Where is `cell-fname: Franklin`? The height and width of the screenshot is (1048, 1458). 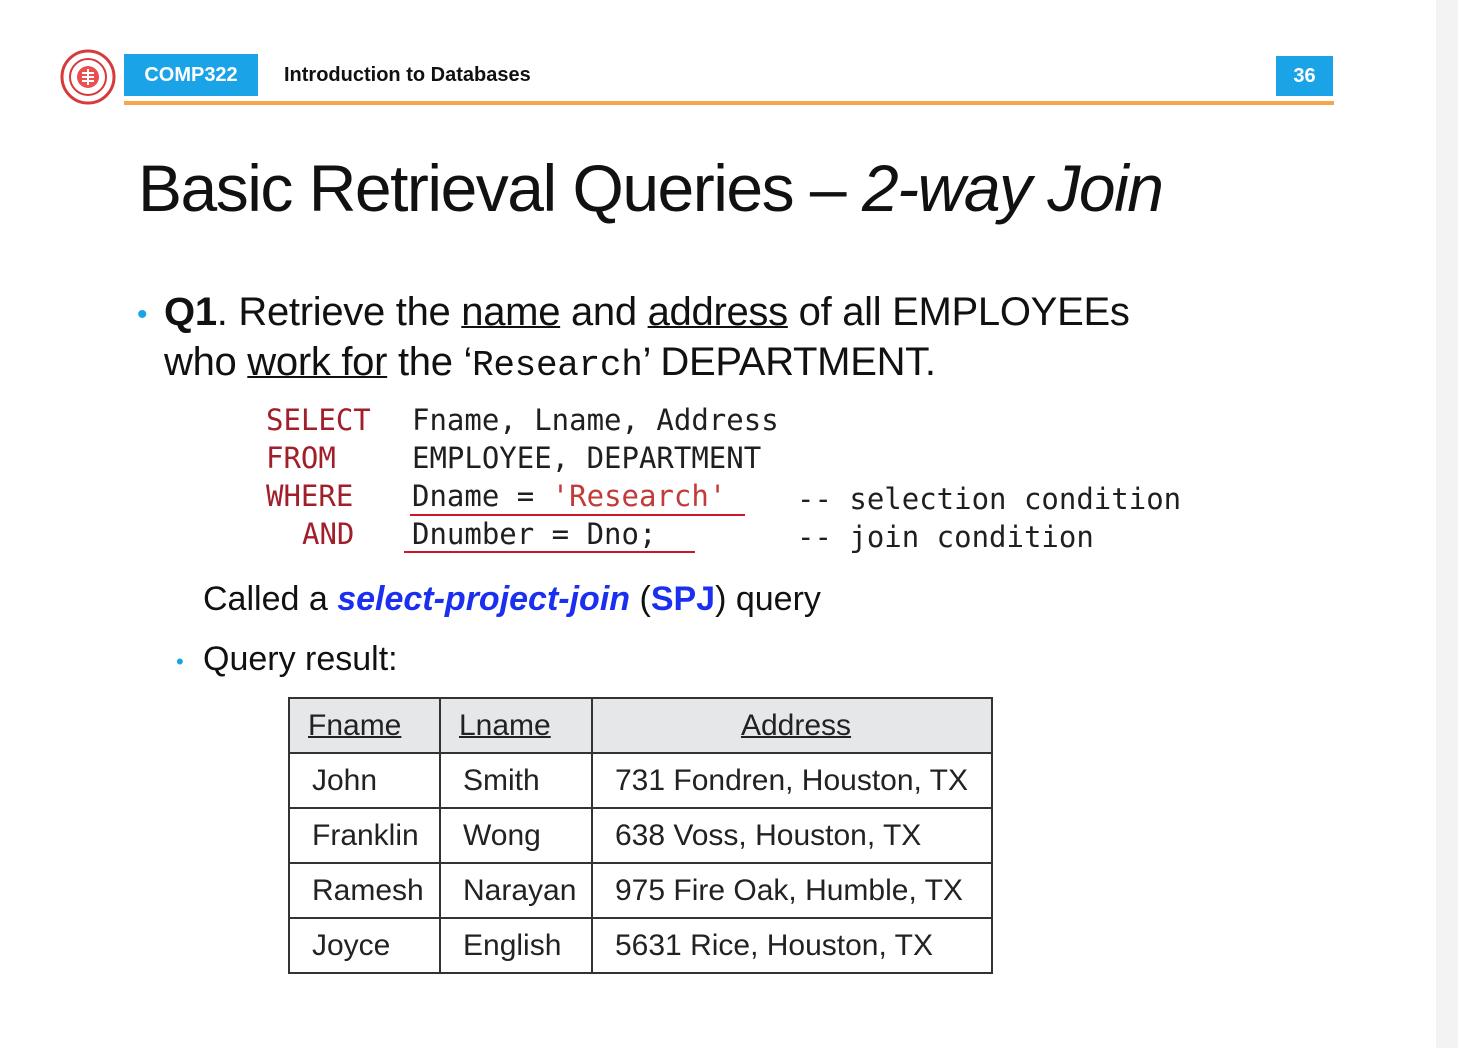 cell-fname: Franklin is located at coordinates (364, 835).